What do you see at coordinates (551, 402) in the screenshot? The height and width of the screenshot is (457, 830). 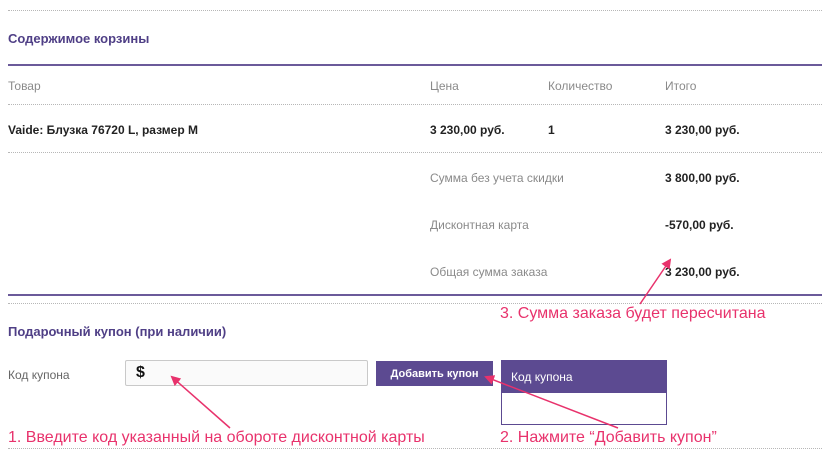 I see `arrow-to-add-coupon-button` at bounding box center [551, 402].